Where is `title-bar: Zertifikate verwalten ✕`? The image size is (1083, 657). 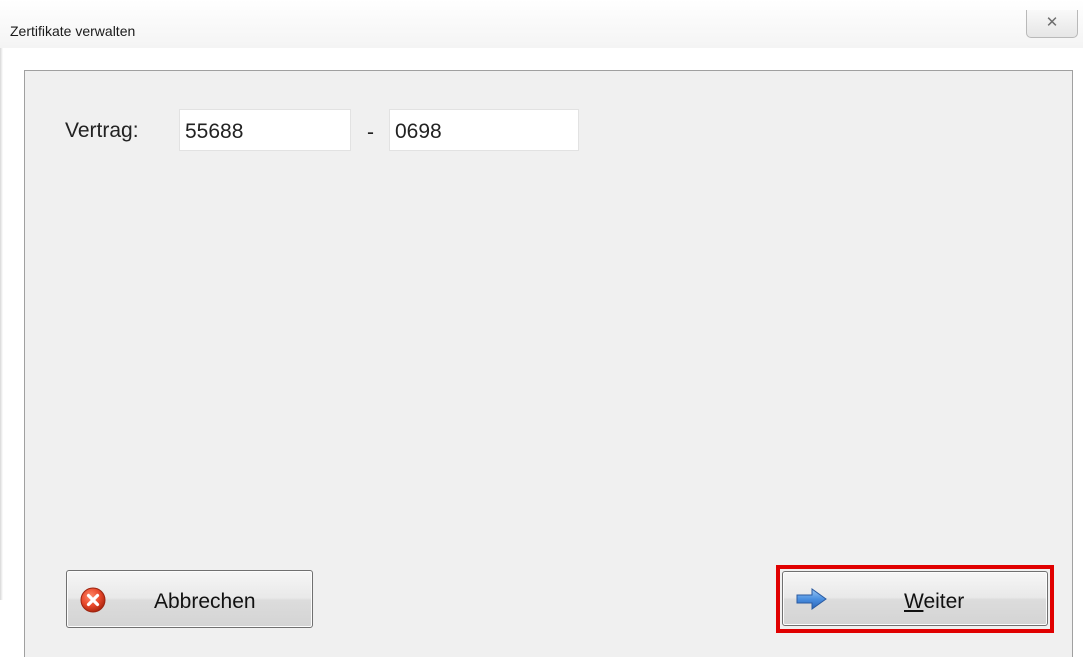
title-bar: Zertifikate verwalten ✕ is located at coordinates (541, 24).